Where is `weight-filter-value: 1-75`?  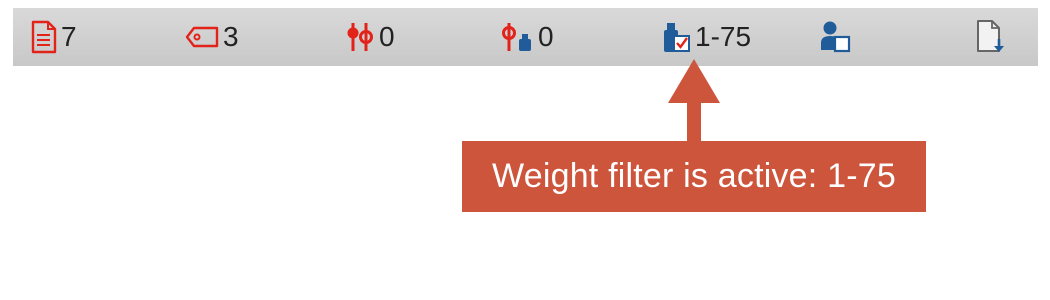
weight-filter-value: 1-75 is located at coordinates (723, 36).